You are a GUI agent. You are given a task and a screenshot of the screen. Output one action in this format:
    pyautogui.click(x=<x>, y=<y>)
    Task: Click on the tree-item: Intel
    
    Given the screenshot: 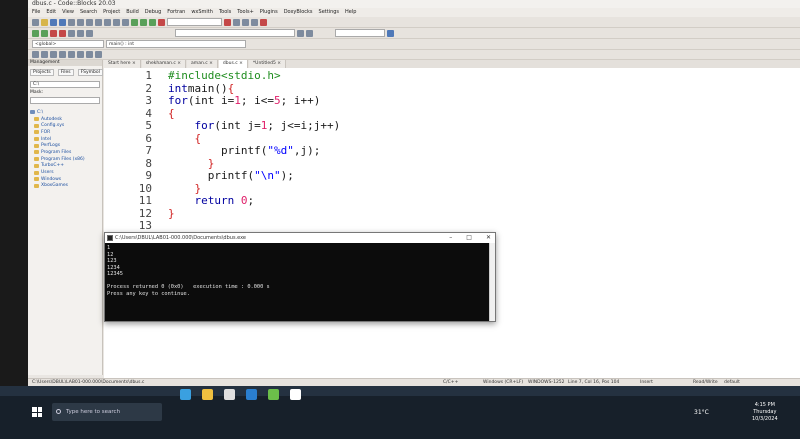 What is the action you would take?
    pyautogui.click(x=65, y=139)
    